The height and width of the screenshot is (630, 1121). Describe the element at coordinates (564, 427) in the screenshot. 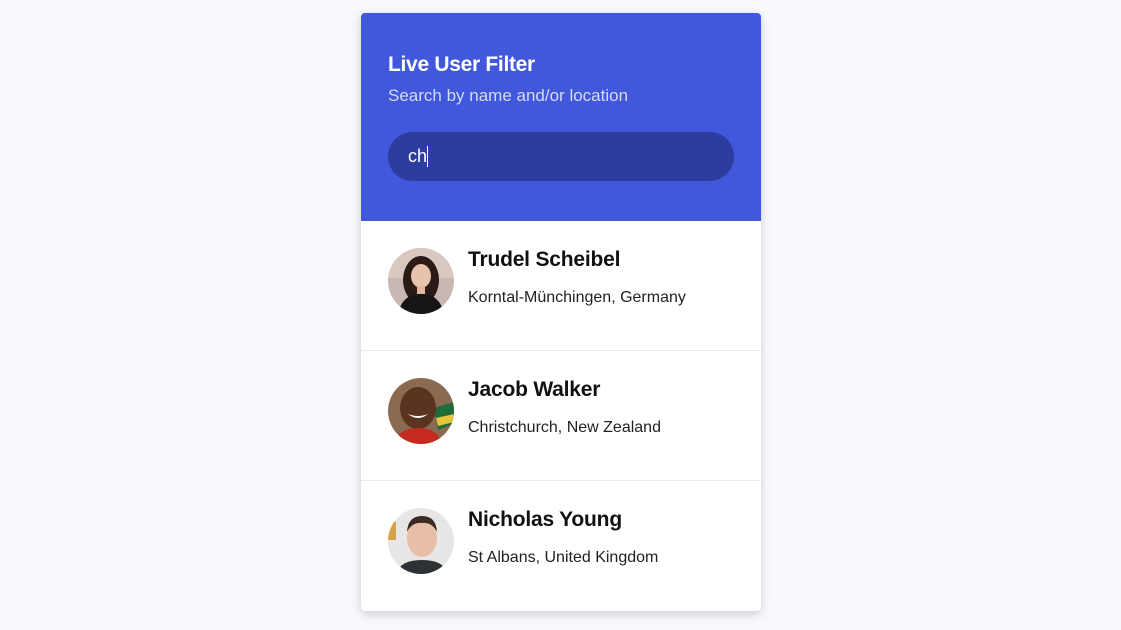

I see `user-location: Christchurch, New Zealand` at that location.